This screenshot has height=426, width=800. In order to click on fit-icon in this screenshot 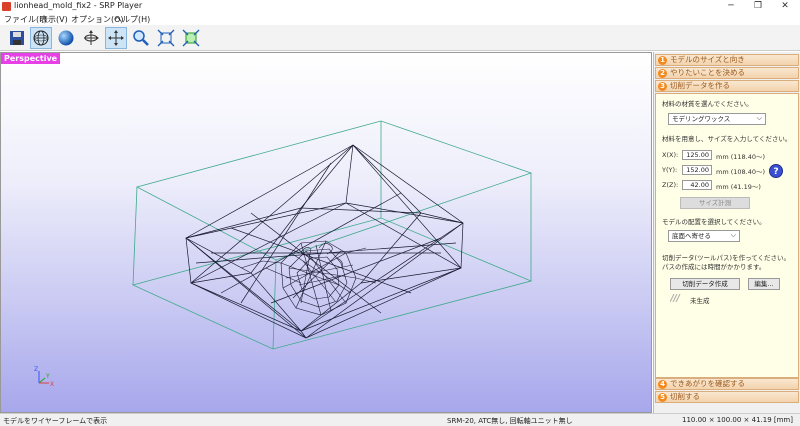, I will do `click(166, 38)`.